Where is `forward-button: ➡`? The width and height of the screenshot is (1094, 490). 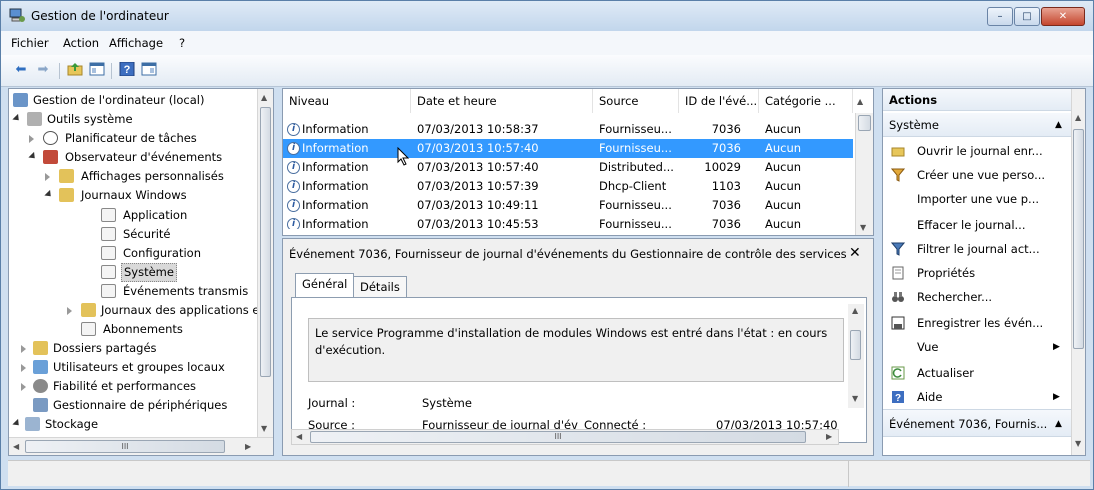 forward-button: ➡ is located at coordinates (43, 70).